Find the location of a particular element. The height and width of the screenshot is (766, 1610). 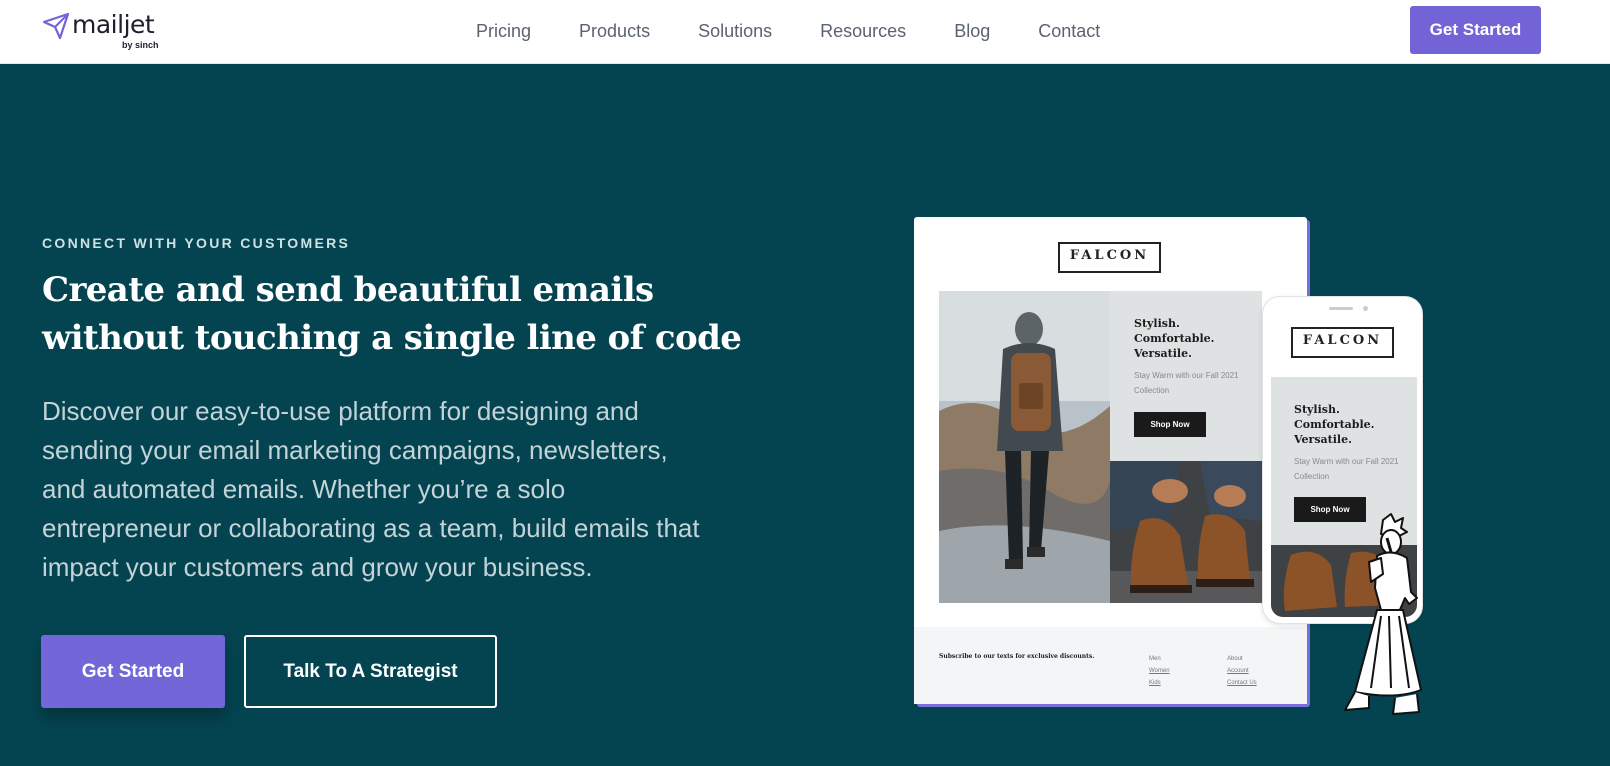

nav-link-products: Products is located at coordinates (614, 32).